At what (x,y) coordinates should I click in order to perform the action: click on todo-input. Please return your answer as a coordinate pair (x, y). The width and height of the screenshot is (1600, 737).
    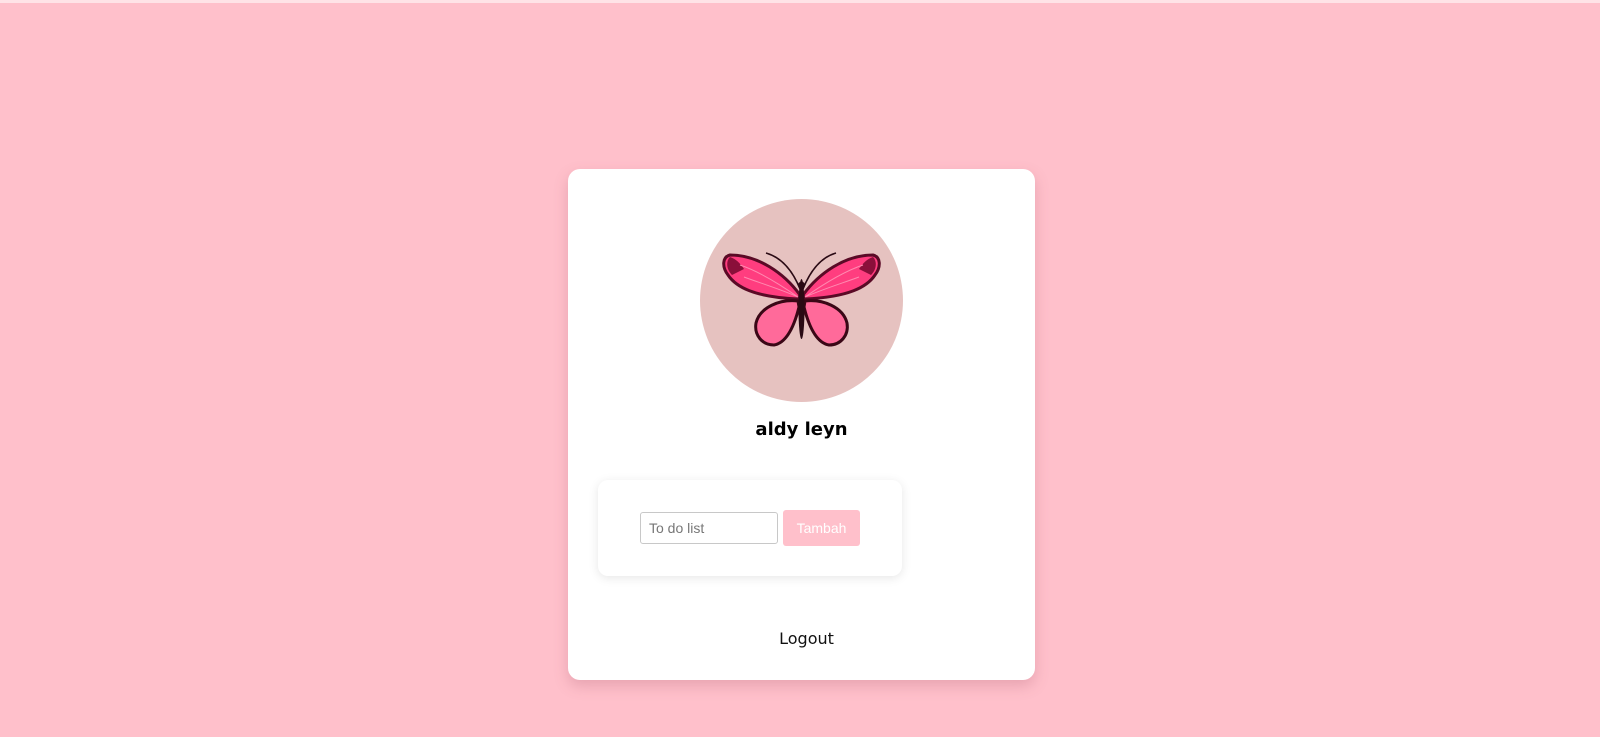
    Looking at the image, I should click on (709, 528).